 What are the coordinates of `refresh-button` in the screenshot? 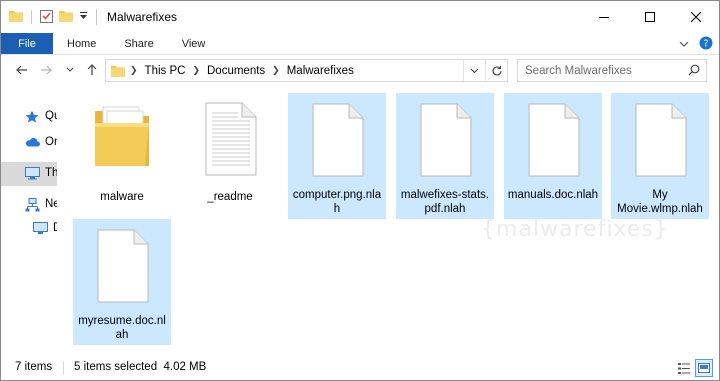 It's located at (496, 70).